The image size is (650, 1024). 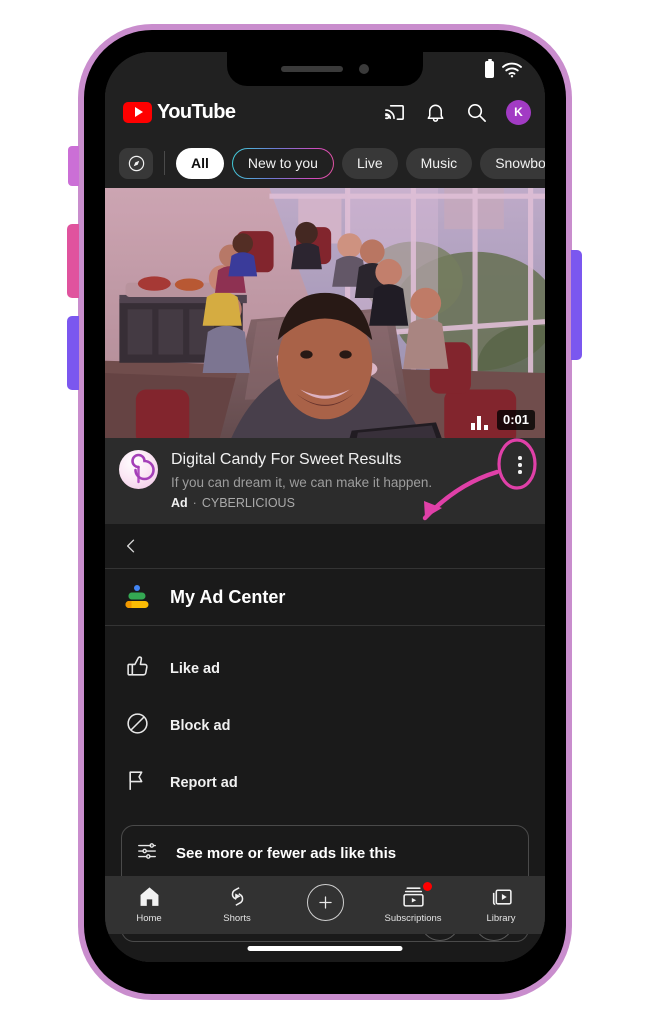 What do you see at coordinates (286, 459) in the screenshot?
I see `ad-title: Digital Candy For Sweet Results` at bounding box center [286, 459].